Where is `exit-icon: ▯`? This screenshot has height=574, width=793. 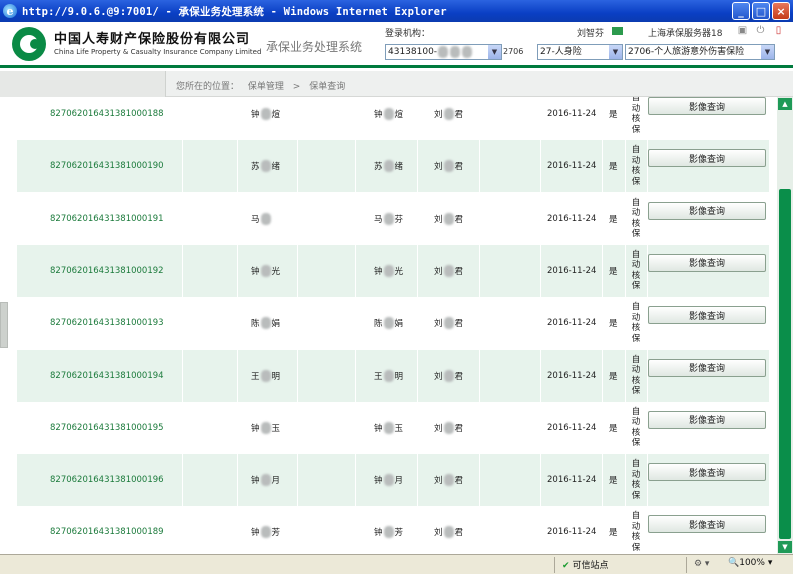 exit-icon: ▯ is located at coordinates (778, 30).